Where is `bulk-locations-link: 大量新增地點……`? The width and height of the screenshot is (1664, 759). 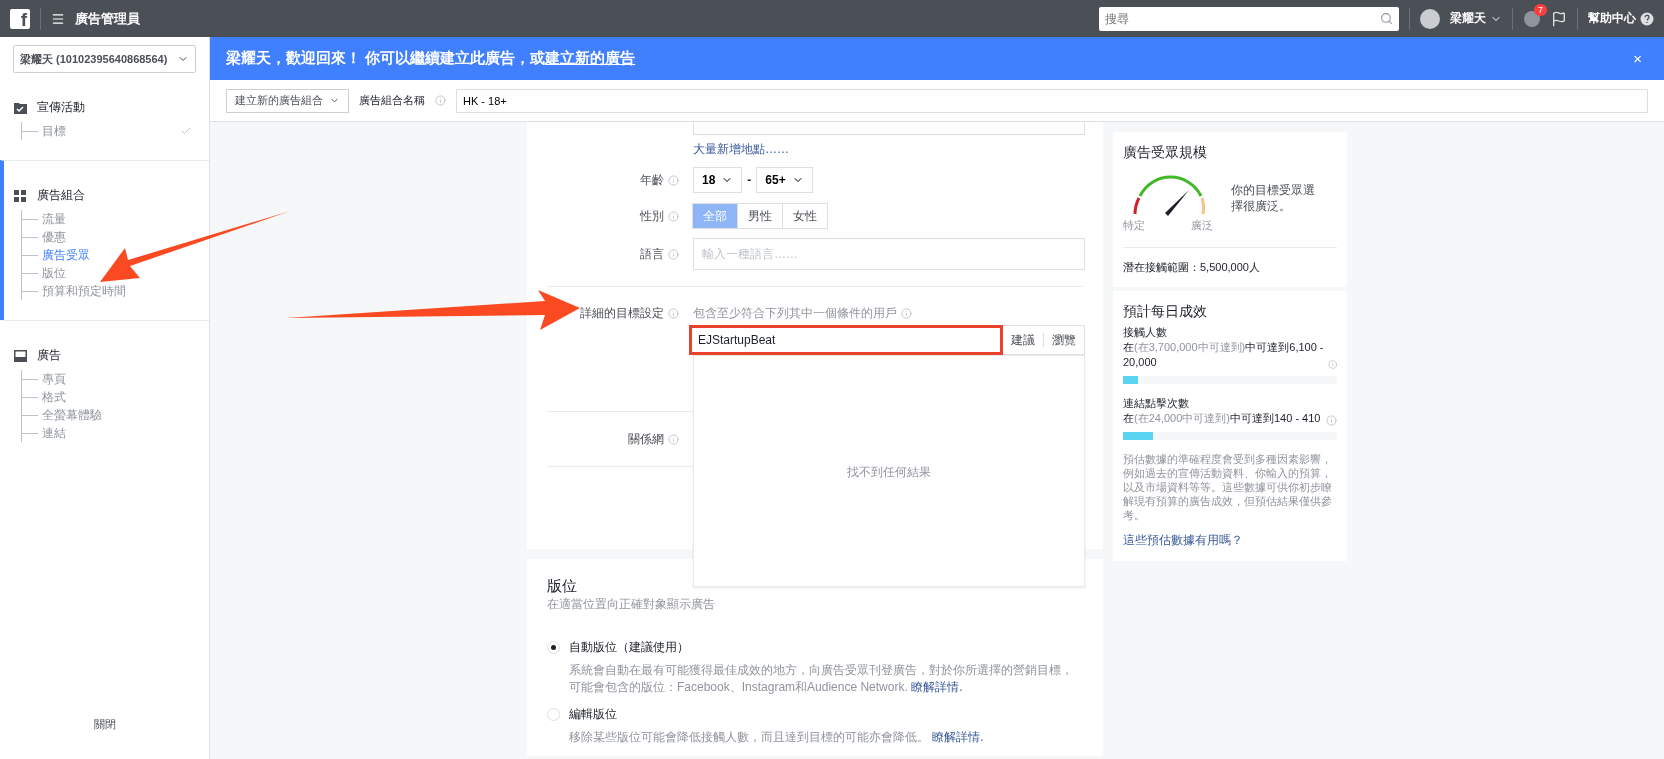
bulk-locations-link: 大量新增地點…… is located at coordinates (741, 148).